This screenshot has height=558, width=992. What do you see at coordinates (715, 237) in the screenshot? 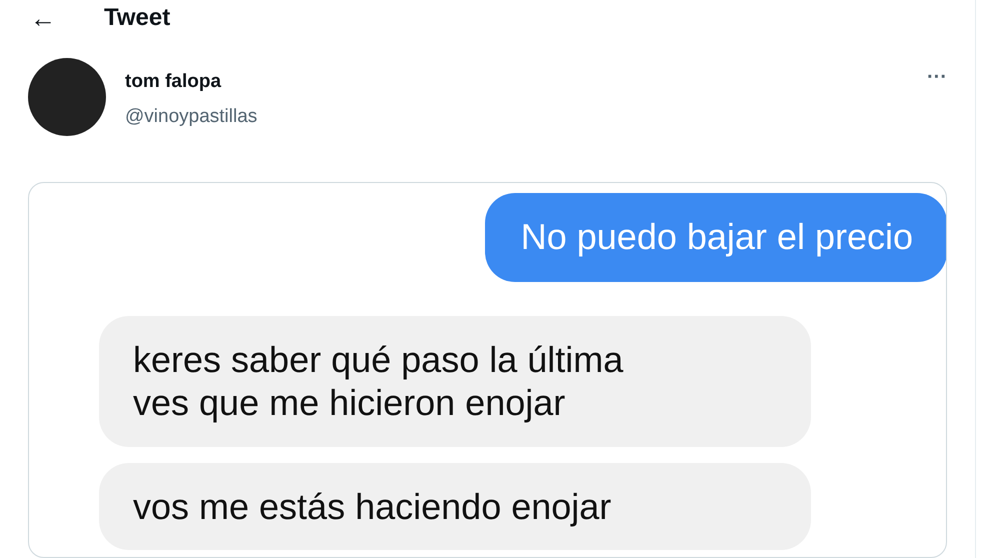
I see `sent-message-bubble: No puedo bajar el precio` at bounding box center [715, 237].